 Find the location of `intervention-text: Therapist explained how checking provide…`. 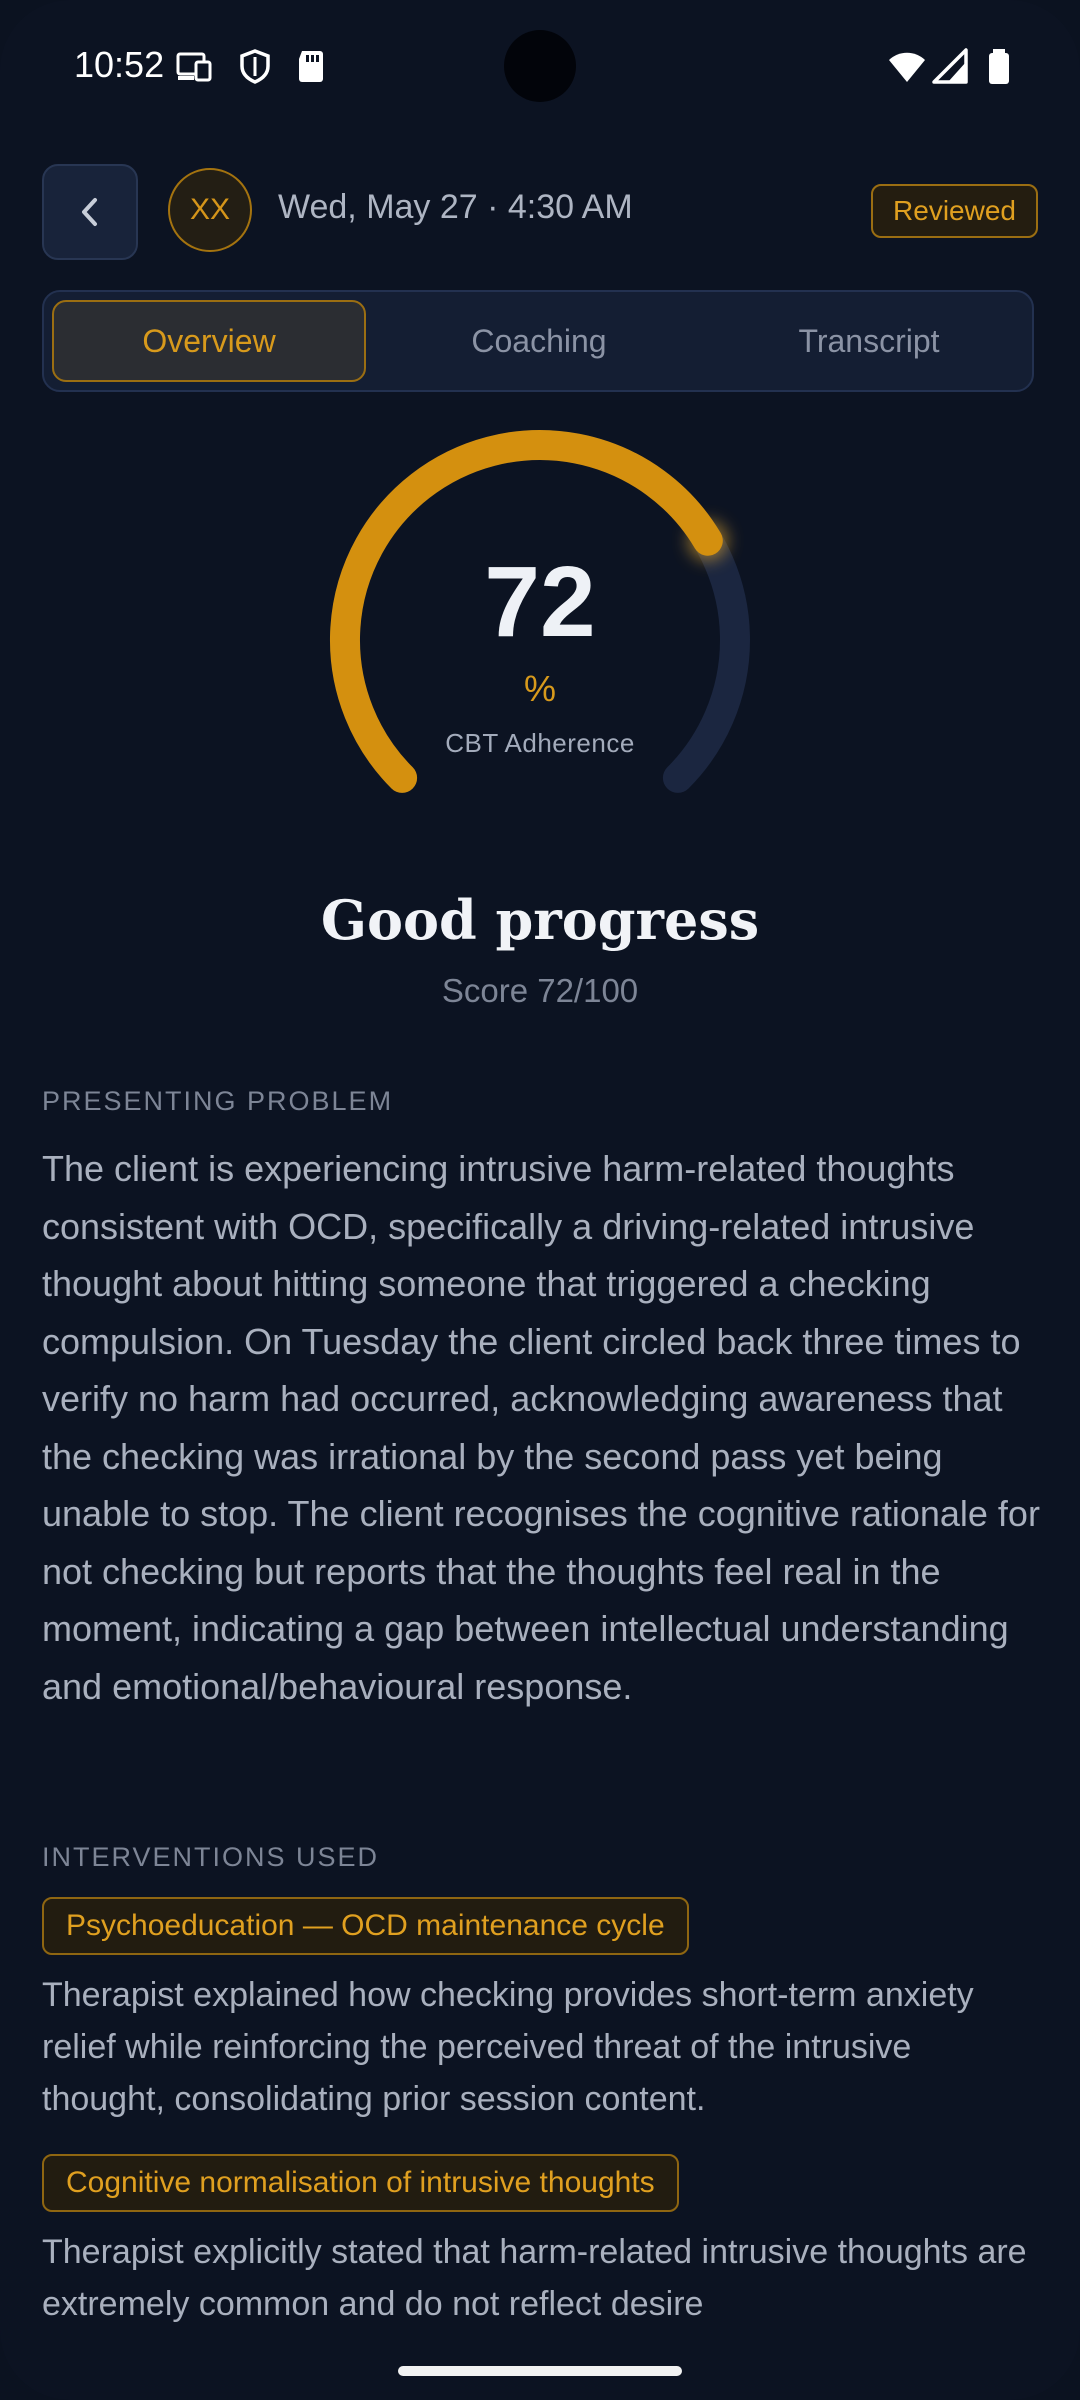

intervention-text: Therapist explained how checking provide… is located at coordinates (508, 2047).